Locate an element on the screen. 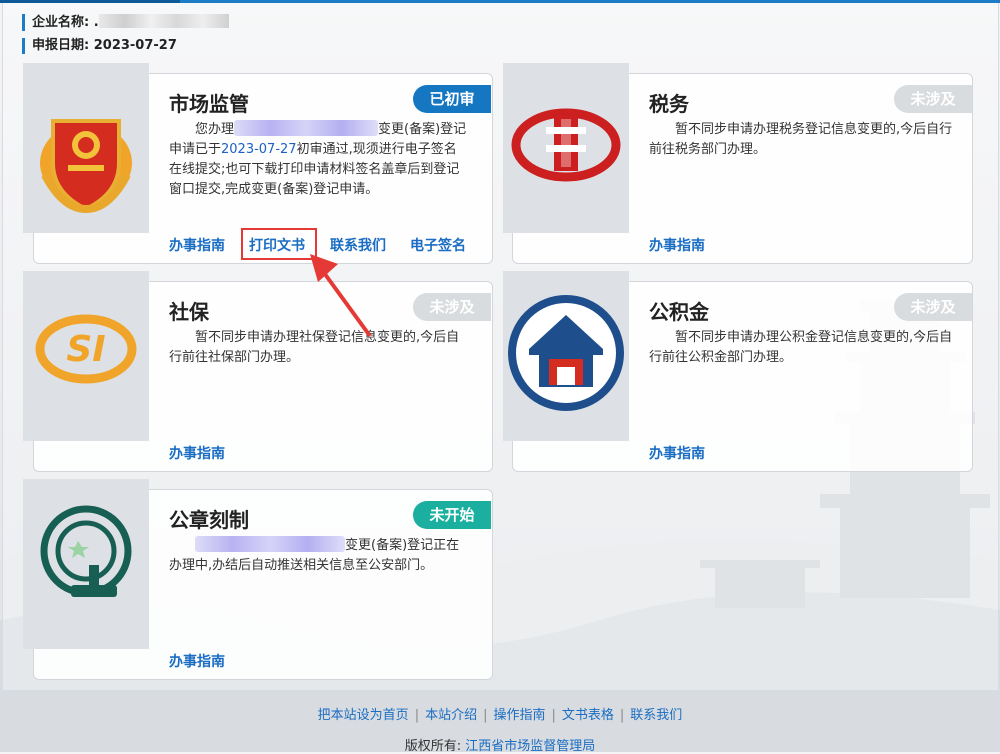 The height and width of the screenshot is (754, 1000). report-date-row: 申报日期: 2023-07-27 is located at coordinates (99, 46).